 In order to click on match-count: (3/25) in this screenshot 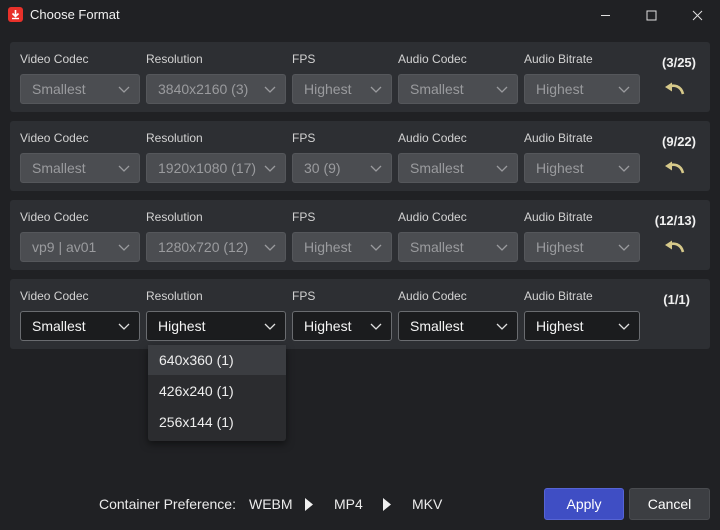, I will do `click(679, 62)`.